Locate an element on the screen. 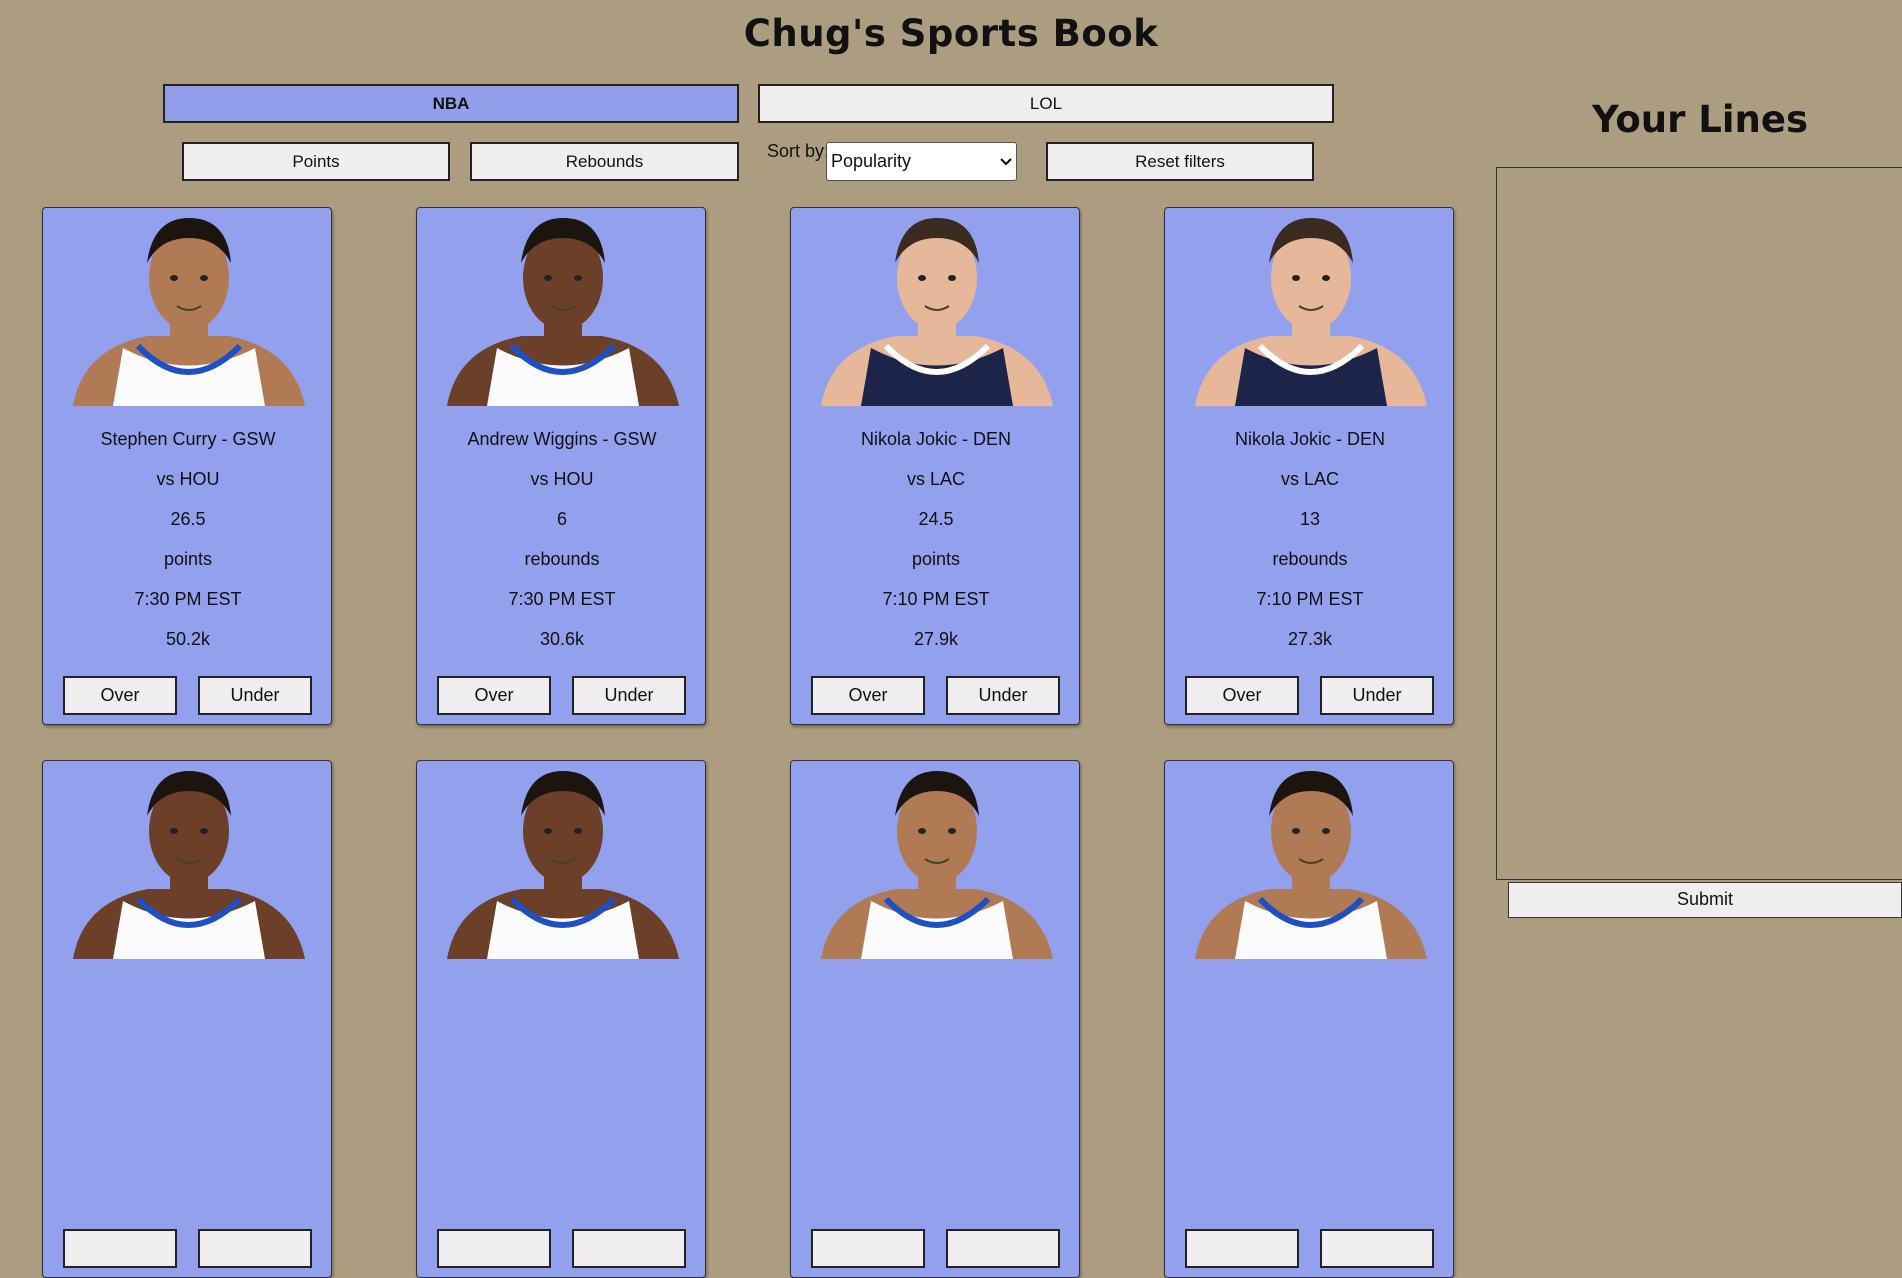 This screenshot has width=1902, height=1278. chevron-down-icon is located at coordinates (1006, 161).